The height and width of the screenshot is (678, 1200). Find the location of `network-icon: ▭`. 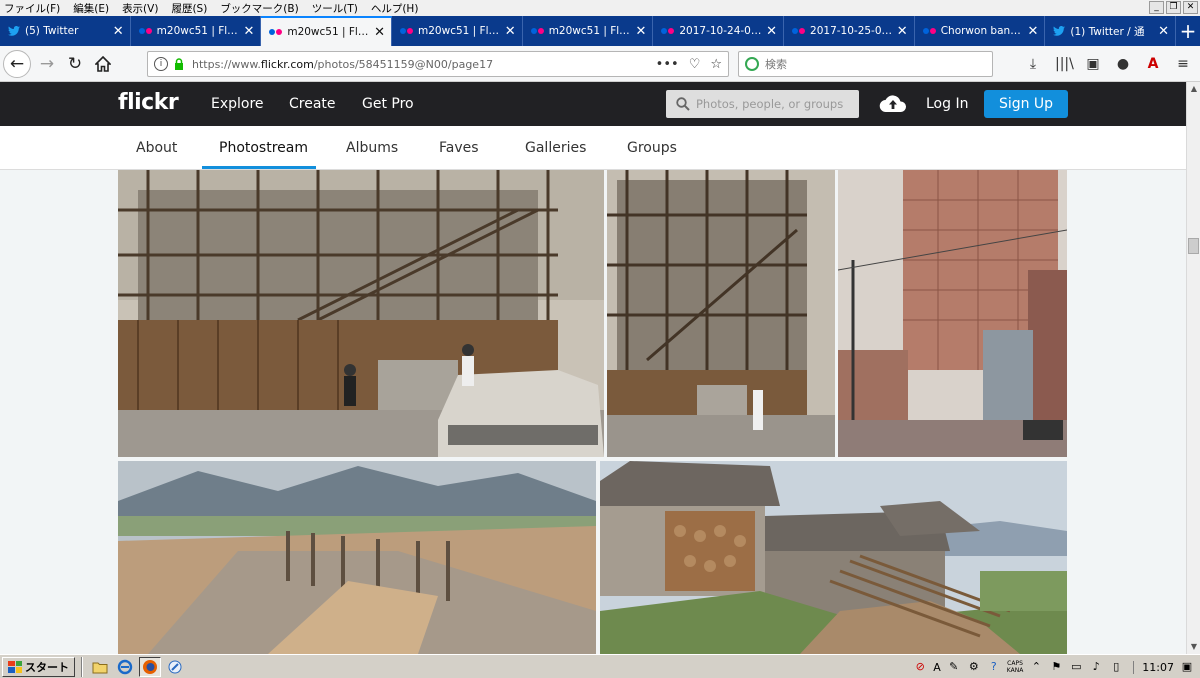

network-icon: ▭ is located at coordinates (1076, 667).